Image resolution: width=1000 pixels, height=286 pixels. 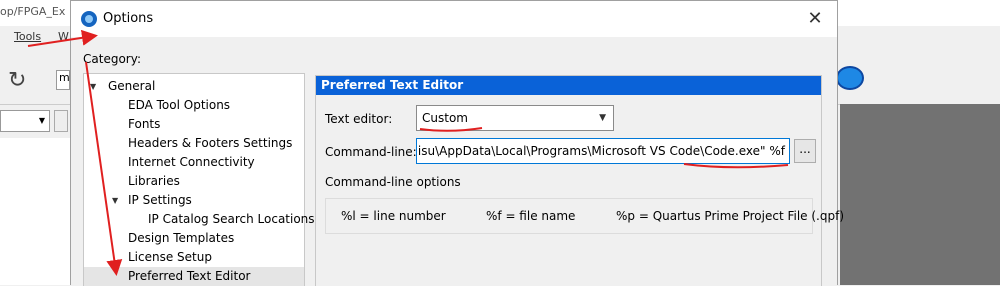 What do you see at coordinates (850, 78) in the screenshot?
I see `help-bubble-icon` at bounding box center [850, 78].